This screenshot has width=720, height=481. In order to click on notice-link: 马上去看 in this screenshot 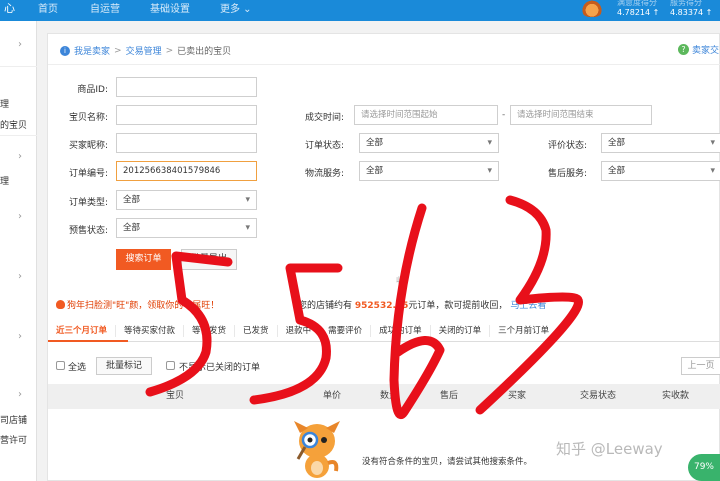, I will do `click(528, 306)`.